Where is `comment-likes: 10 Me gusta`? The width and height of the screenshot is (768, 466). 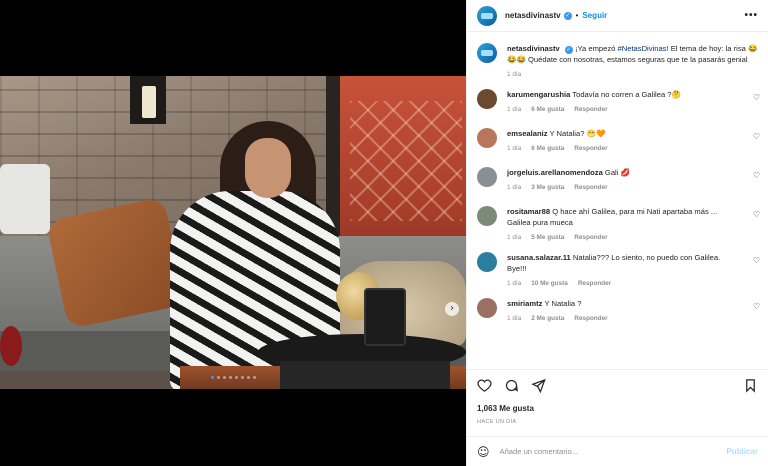 comment-likes: 10 Me gusta is located at coordinates (549, 283).